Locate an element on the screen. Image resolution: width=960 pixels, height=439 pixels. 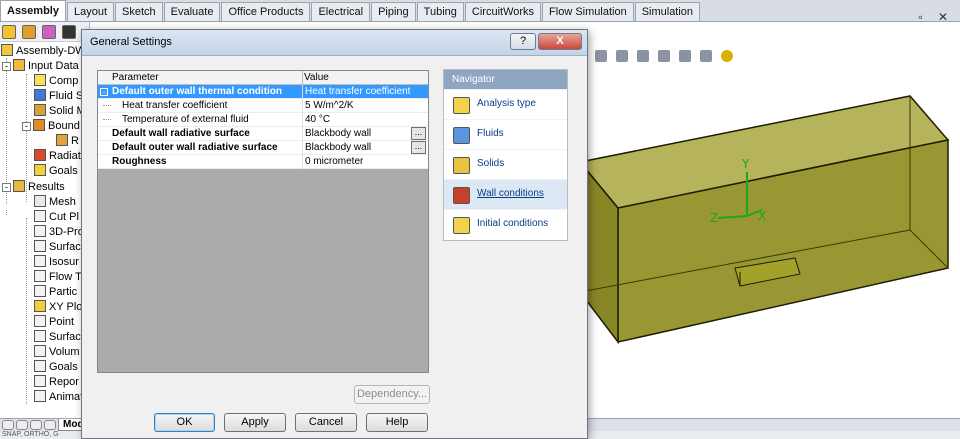
nav-item-fluids: Fluids is located at coordinates (505, 134).